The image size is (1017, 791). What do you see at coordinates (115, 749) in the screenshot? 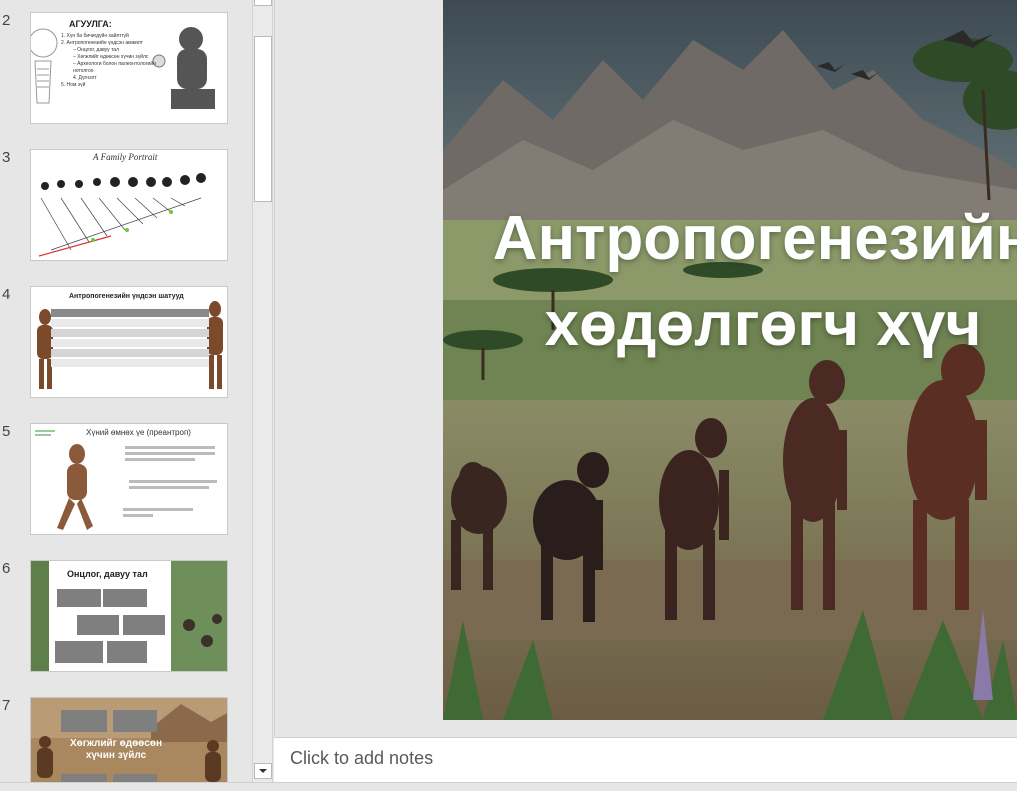
I see `thumbnail-title: Хөгжлийг өдөөсөн хүчин зүйлс` at bounding box center [115, 749].